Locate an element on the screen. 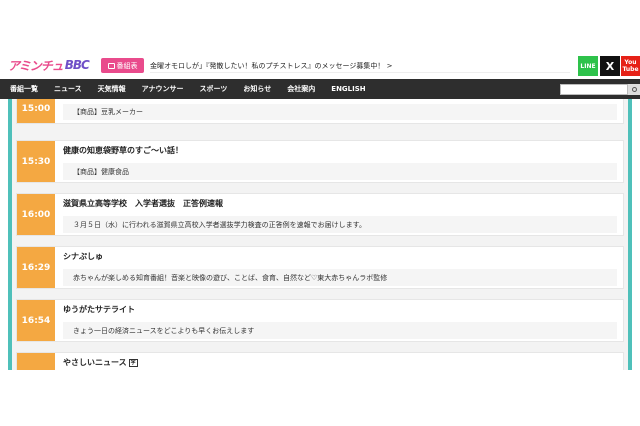 Image resolution: width=640 pixels, height=426 pixels. youtube-label-2: Tube is located at coordinates (630, 69).